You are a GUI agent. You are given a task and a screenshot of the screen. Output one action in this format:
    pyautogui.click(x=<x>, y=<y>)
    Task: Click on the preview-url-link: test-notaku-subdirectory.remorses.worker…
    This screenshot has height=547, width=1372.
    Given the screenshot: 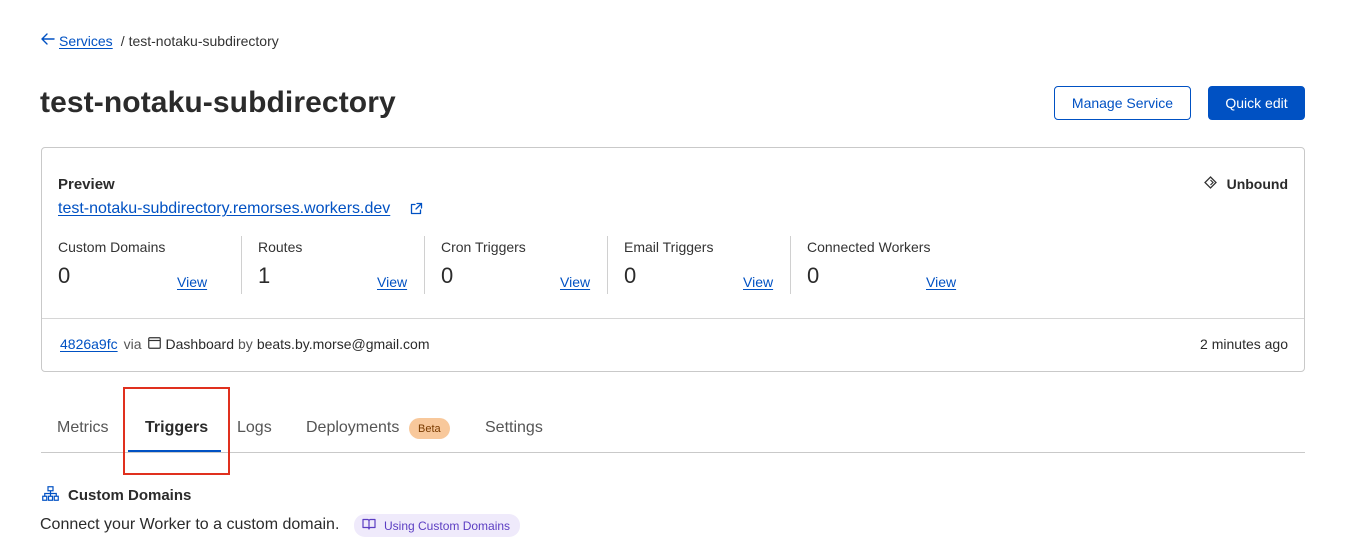 What is the action you would take?
    pyautogui.click(x=224, y=209)
    